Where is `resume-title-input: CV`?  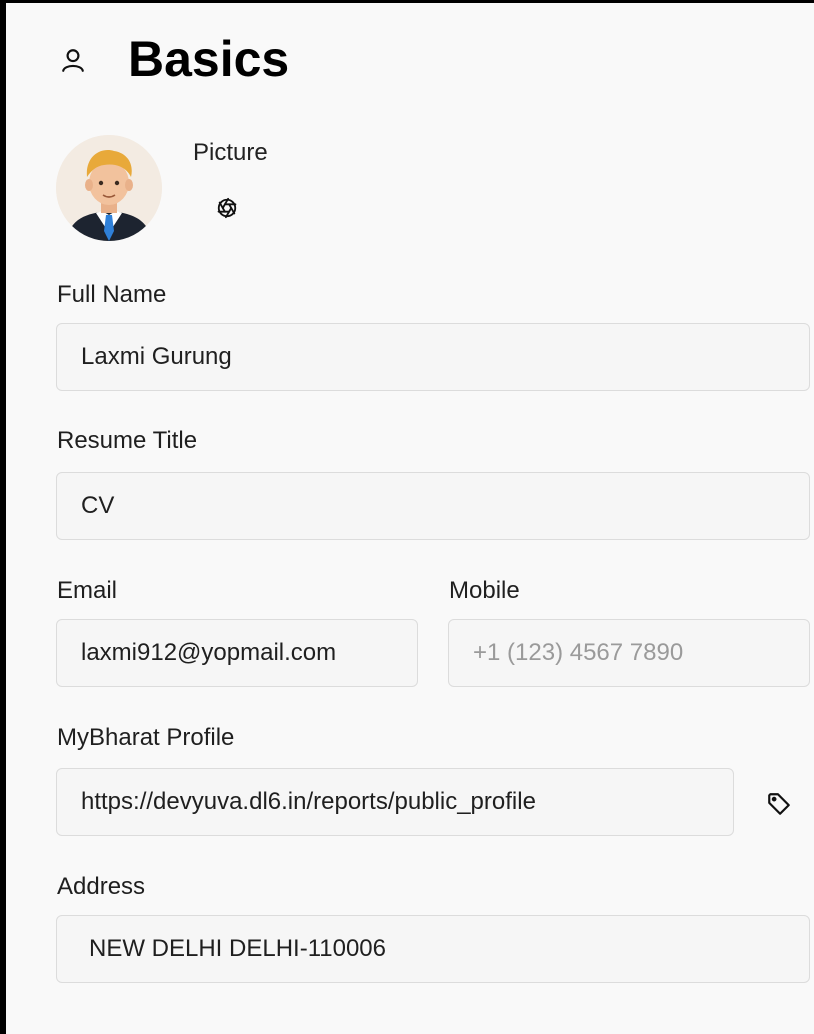
resume-title-input: CV is located at coordinates (433, 506).